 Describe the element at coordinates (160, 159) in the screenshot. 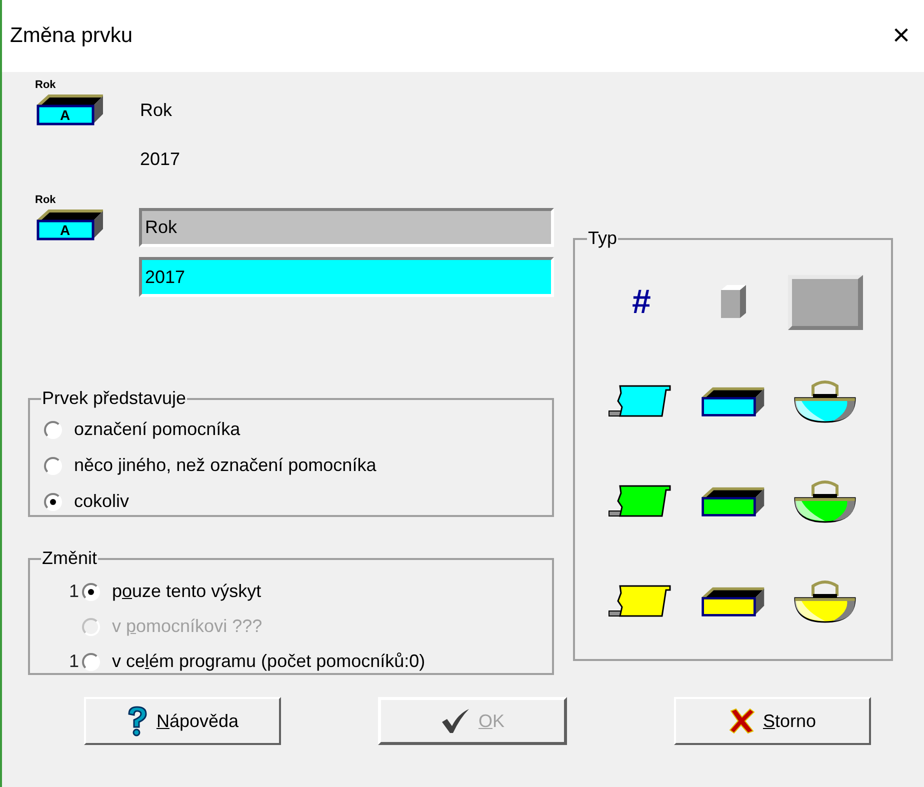

I see `element-value: 2017` at that location.